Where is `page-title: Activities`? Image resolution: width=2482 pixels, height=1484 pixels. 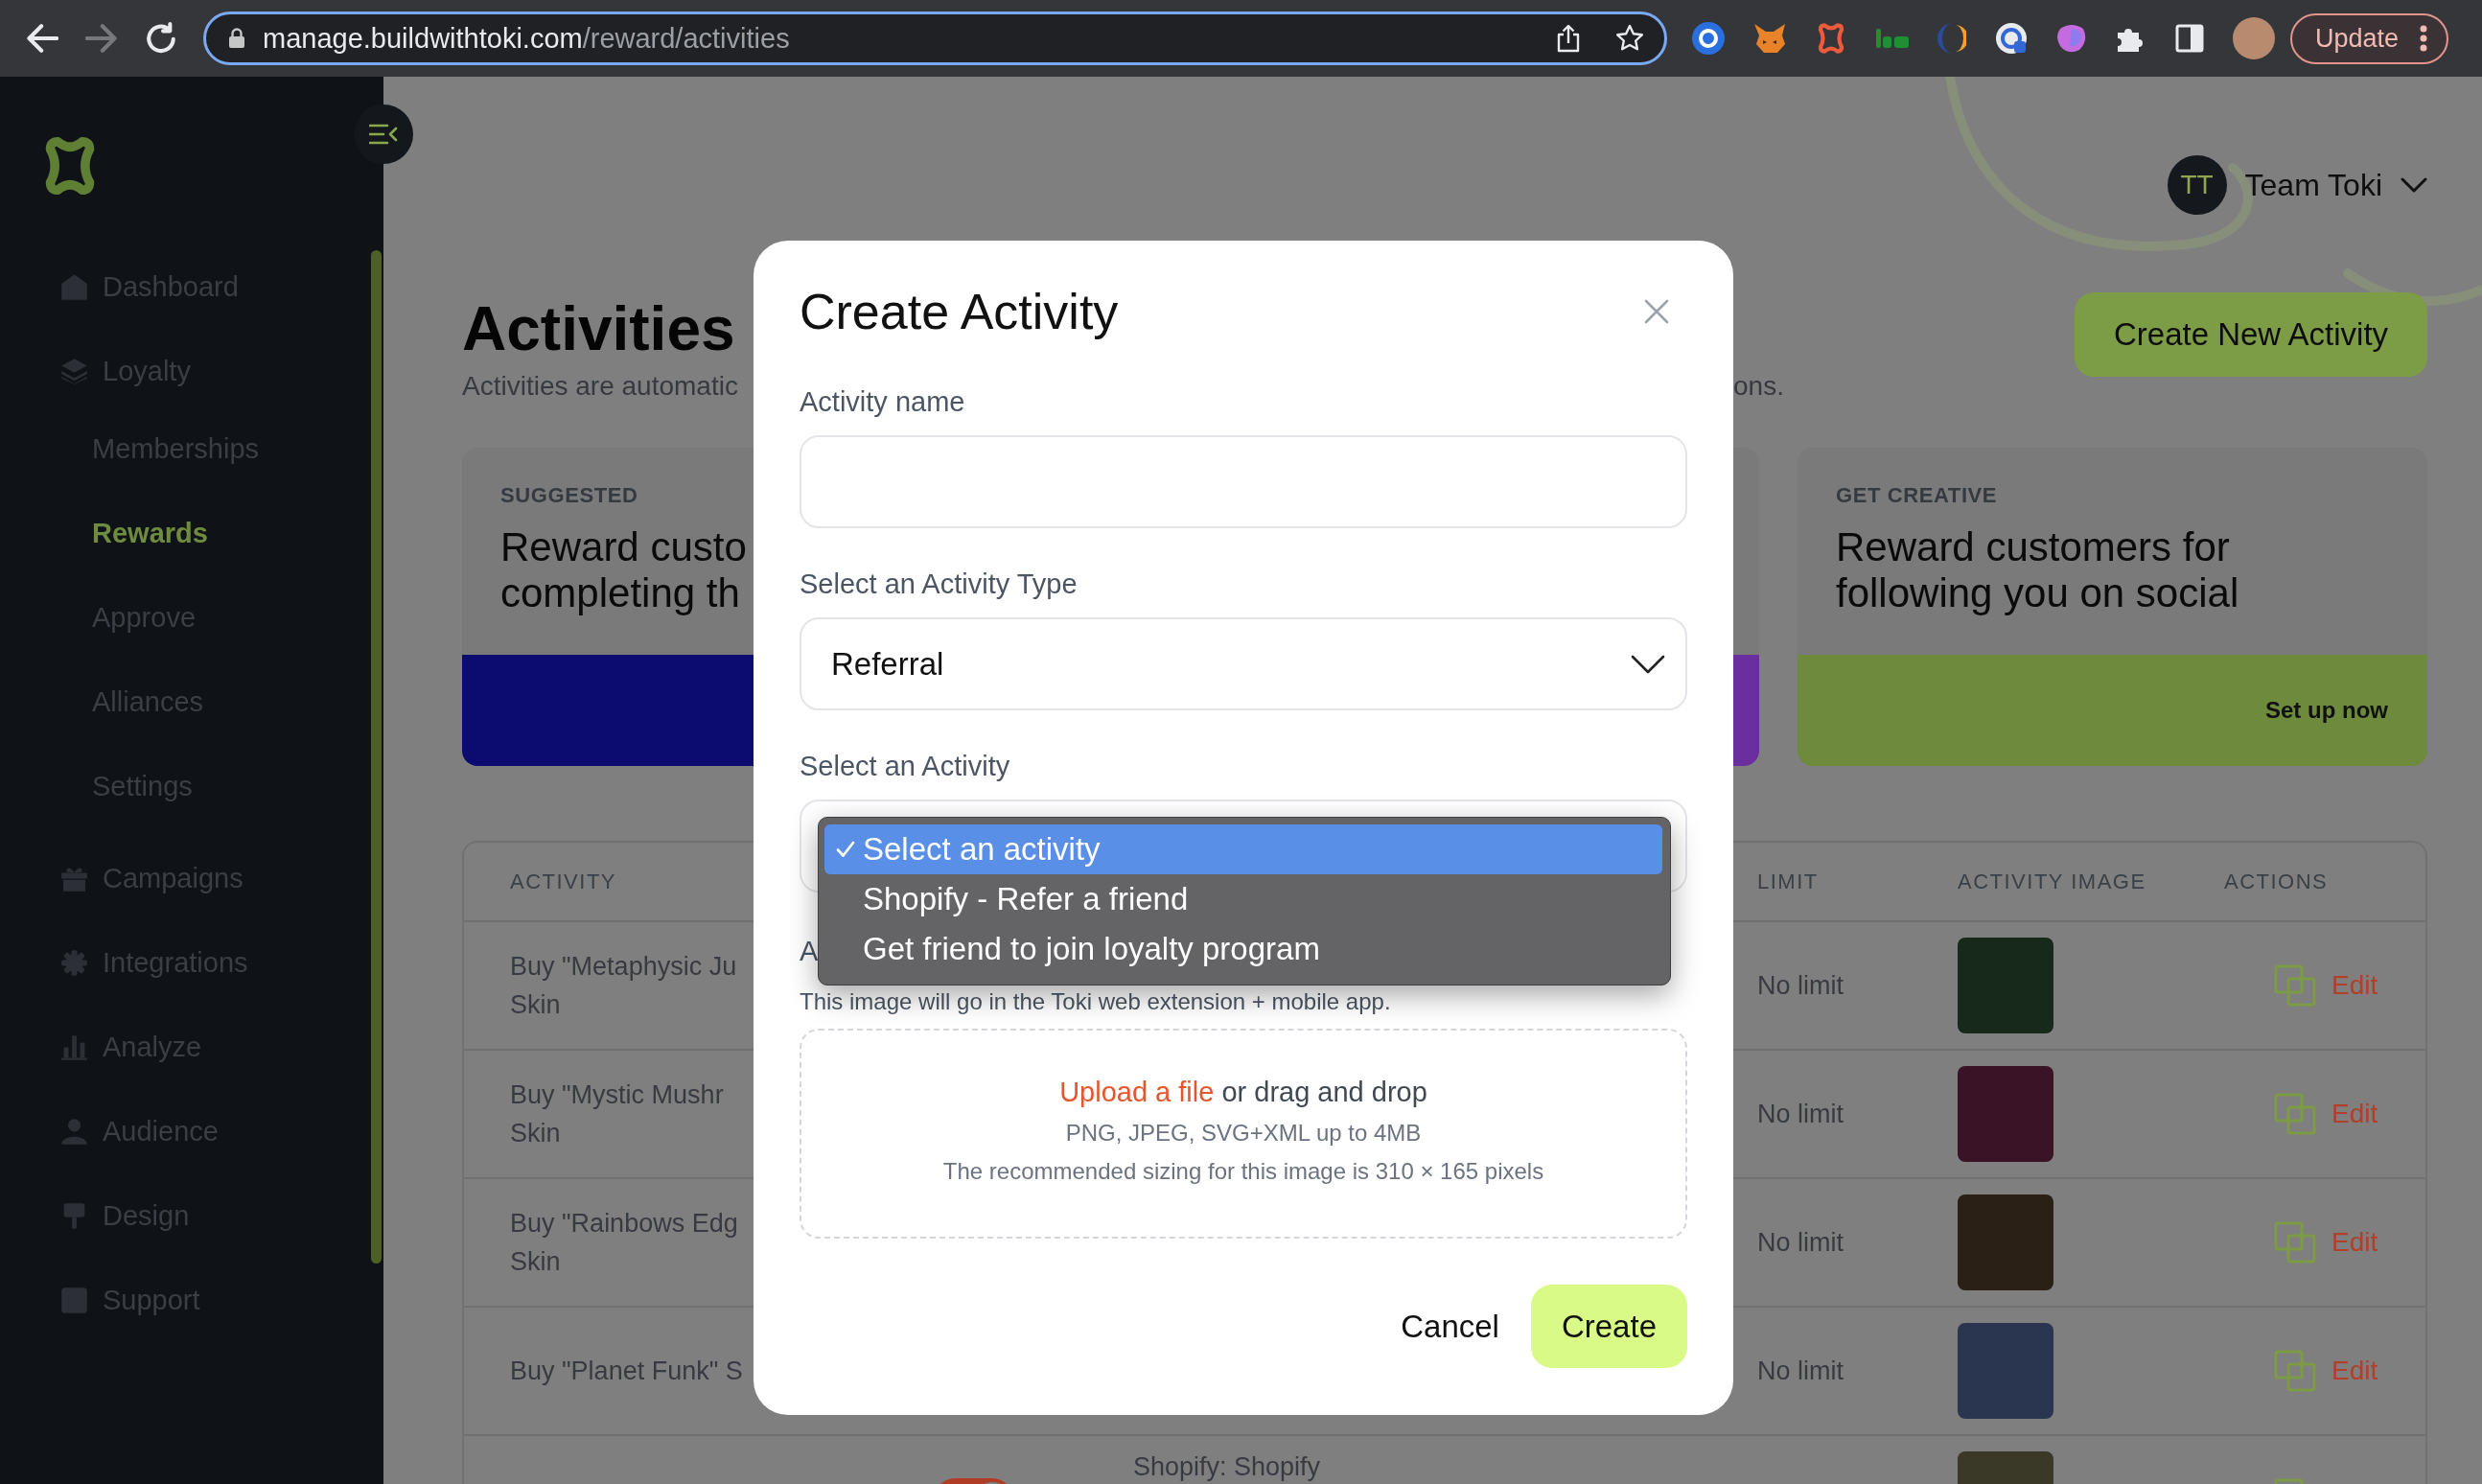
page-title: Activities is located at coordinates (598, 329).